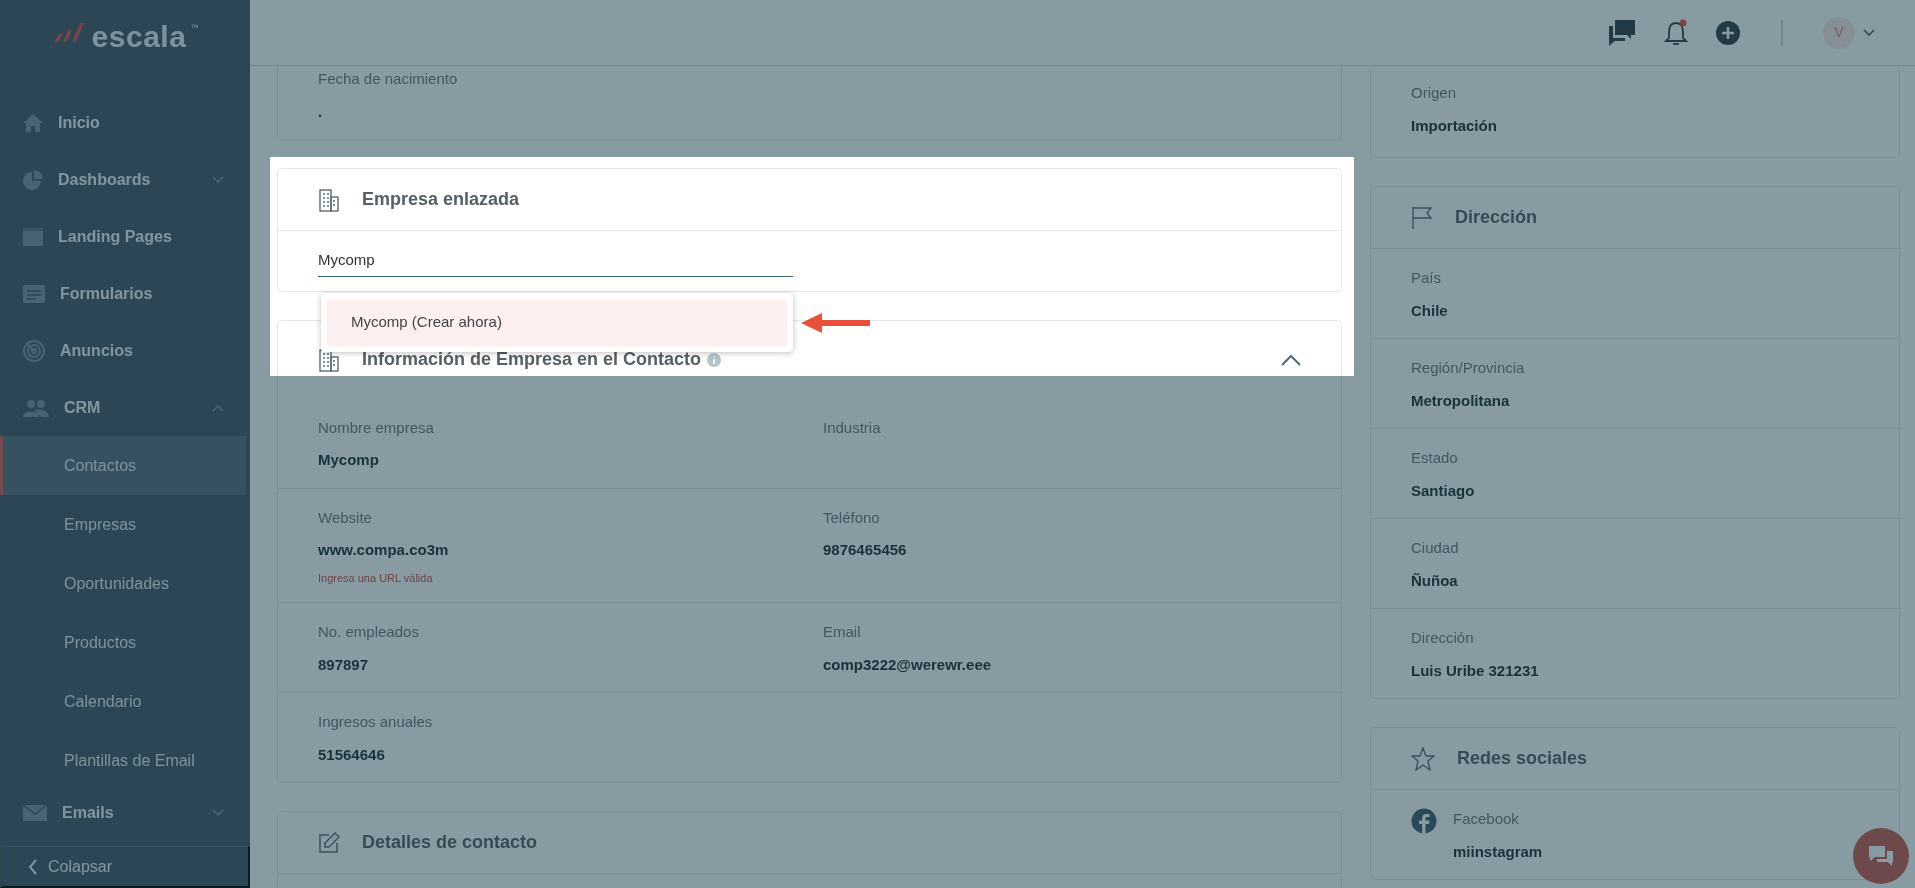 This screenshot has height=888, width=1915. I want to click on field-value: www.compa.co3m, so click(384, 550).